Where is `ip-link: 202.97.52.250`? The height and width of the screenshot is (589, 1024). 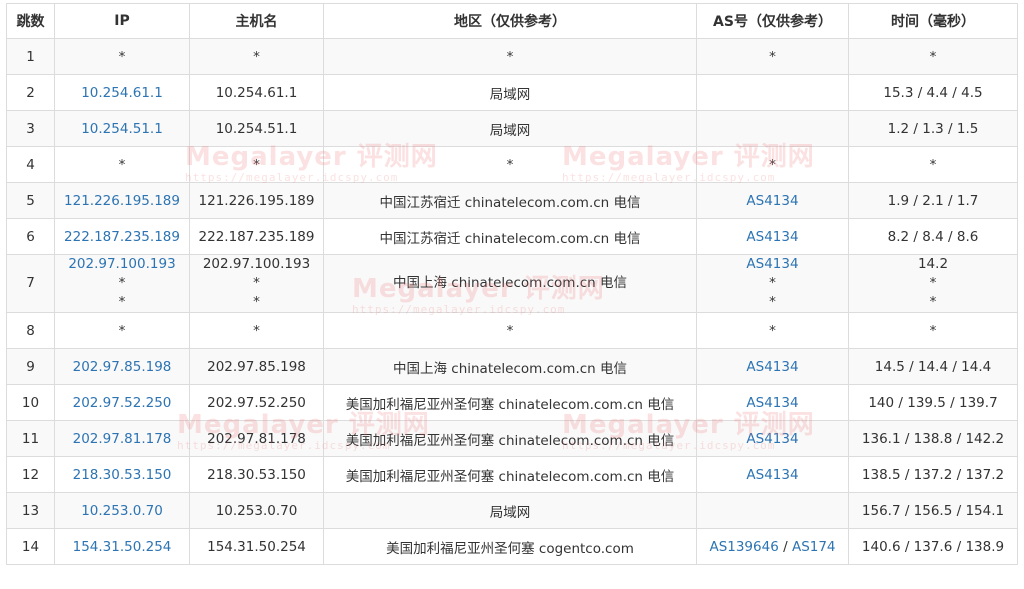 ip-link: 202.97.52.250 is located at coordinates (122, 403).